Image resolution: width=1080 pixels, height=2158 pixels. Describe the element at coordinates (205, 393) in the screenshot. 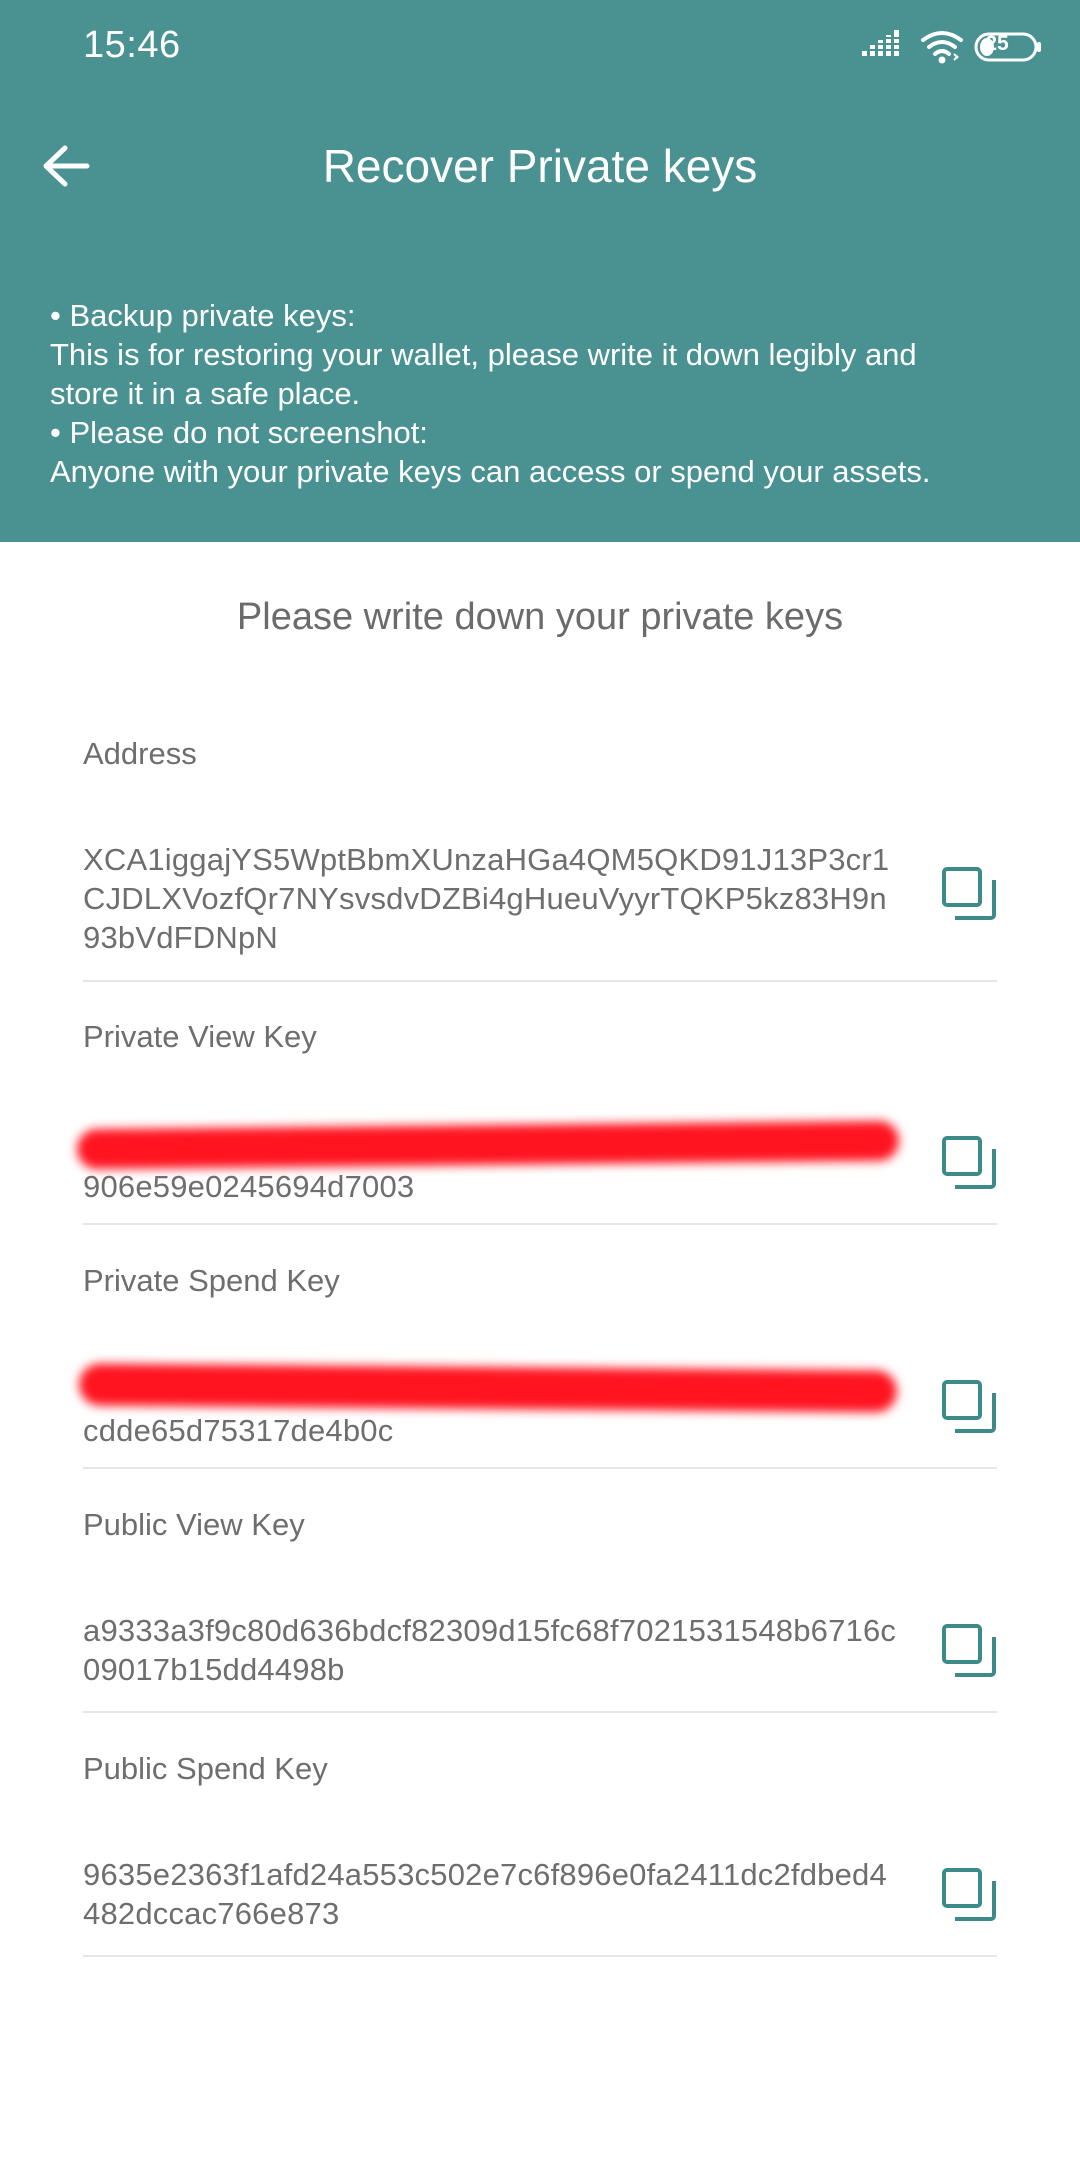

I see `notice-line: store it in a safe place.` at that location.